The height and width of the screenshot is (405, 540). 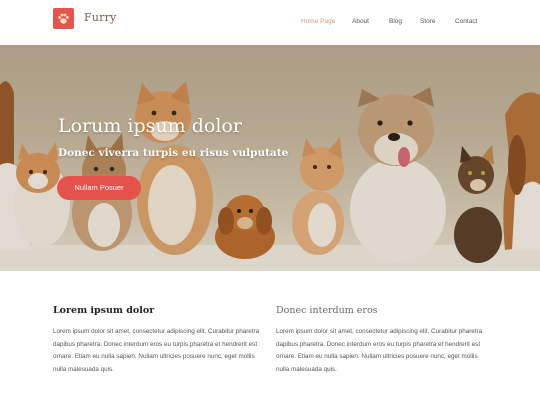 What do you see at coordinates (104, 310) in the screenshot?
I see `column-heading: Lorem ipsum dolor` at bounding box center [104, 310].